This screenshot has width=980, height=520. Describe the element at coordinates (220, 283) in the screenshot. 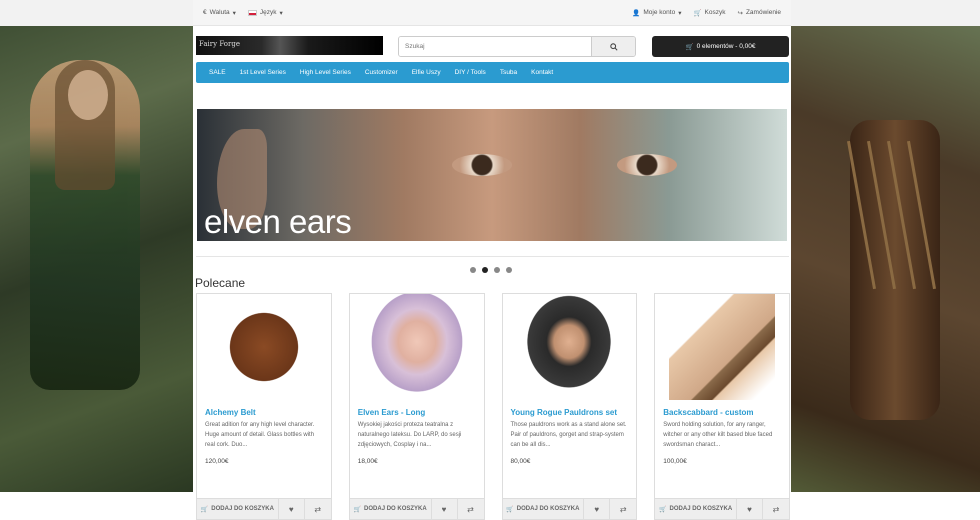

I see `section-title: Polecane` at that location.